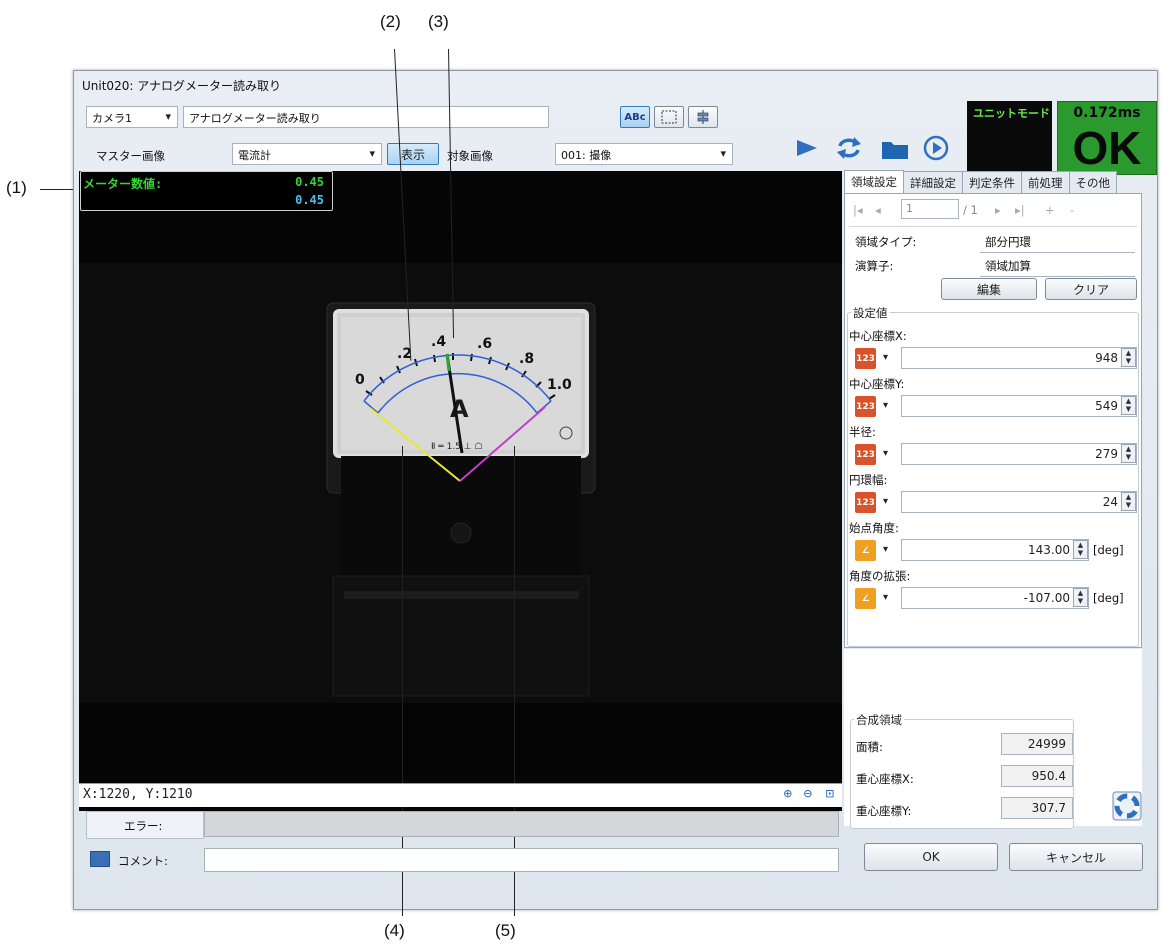  What do you see at coordinates (644, 154) in the screenshot?
I see `target-image-select: 001: 撮像` at bounding box center [644, 154].